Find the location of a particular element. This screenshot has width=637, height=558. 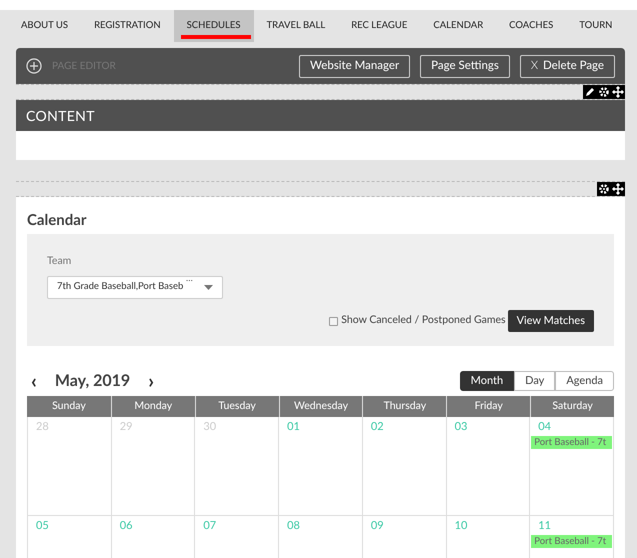

weekday-header: Wednesday is located at coordinates (320, 406).